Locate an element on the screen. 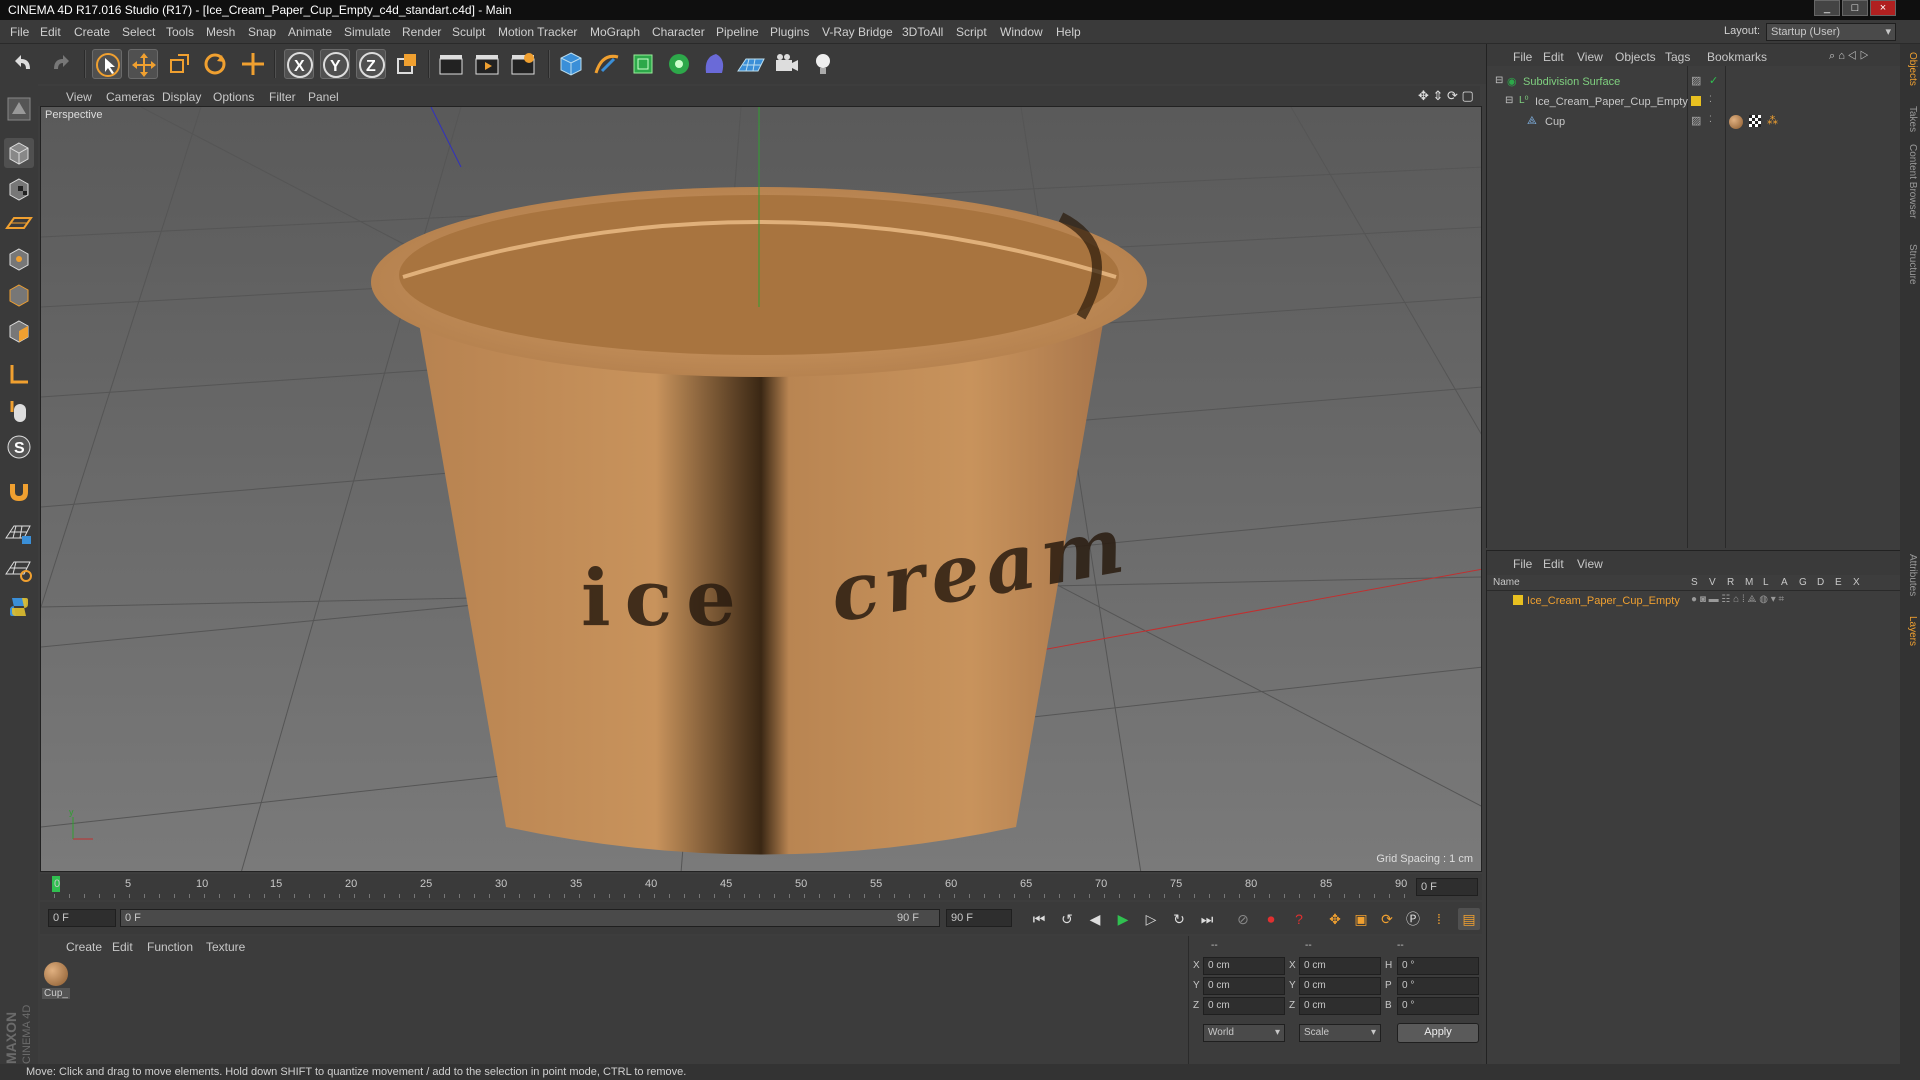  axis-mode-button is located at coordinates (19, 375).